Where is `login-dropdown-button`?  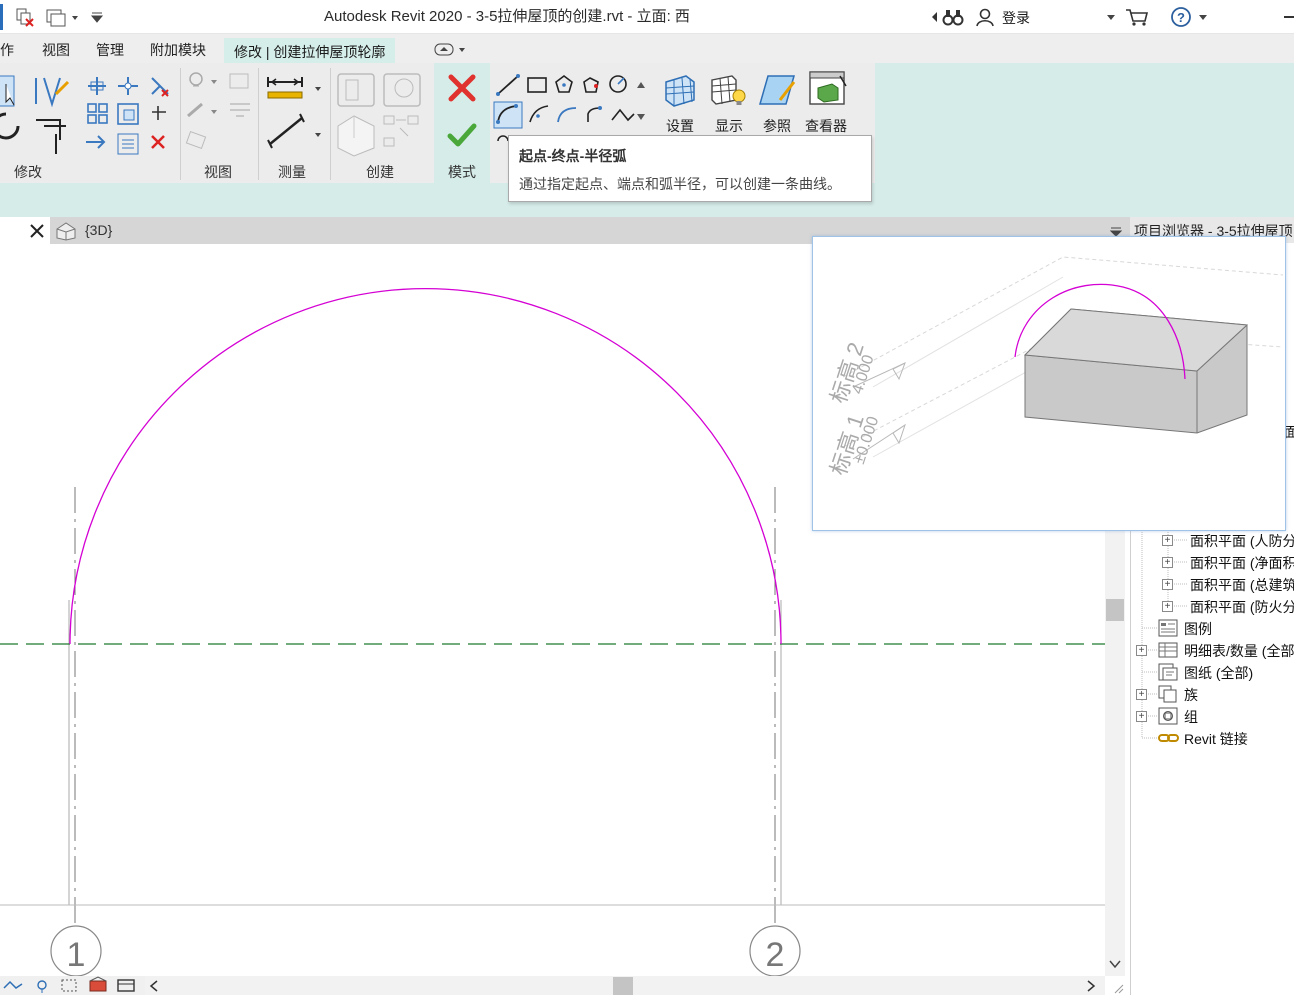 login-dropdown-button is located at coordinates (1111, 17).